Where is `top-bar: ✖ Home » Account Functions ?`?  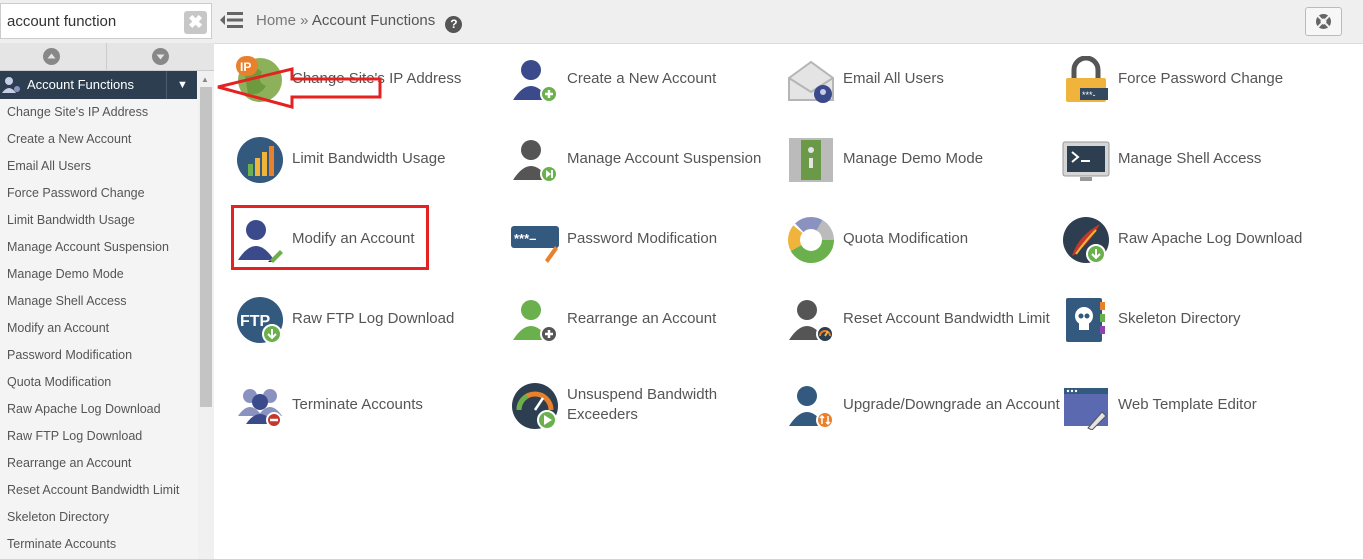 top-bar: ✖ Home » Account Functions ? is located at coordinates (681, 22).